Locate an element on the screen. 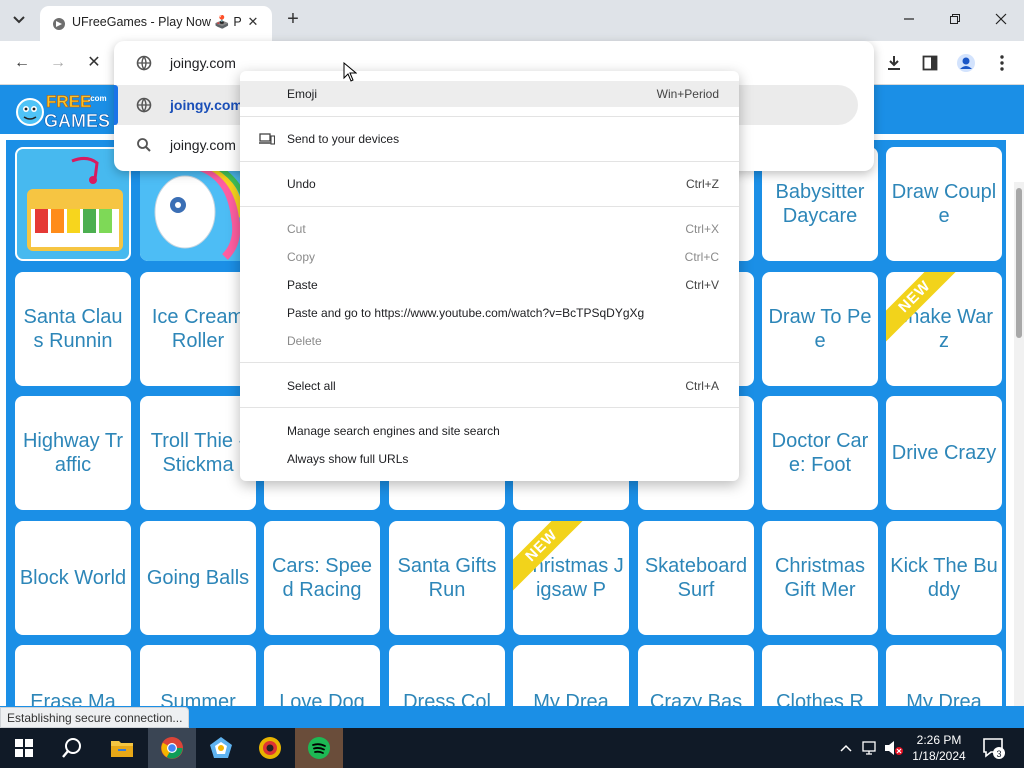 The height and width of the screenshot is (768, 1024). windows-taskbar: 2:26 PM 1/18/2024 3 is located at coordinates (512, 748).